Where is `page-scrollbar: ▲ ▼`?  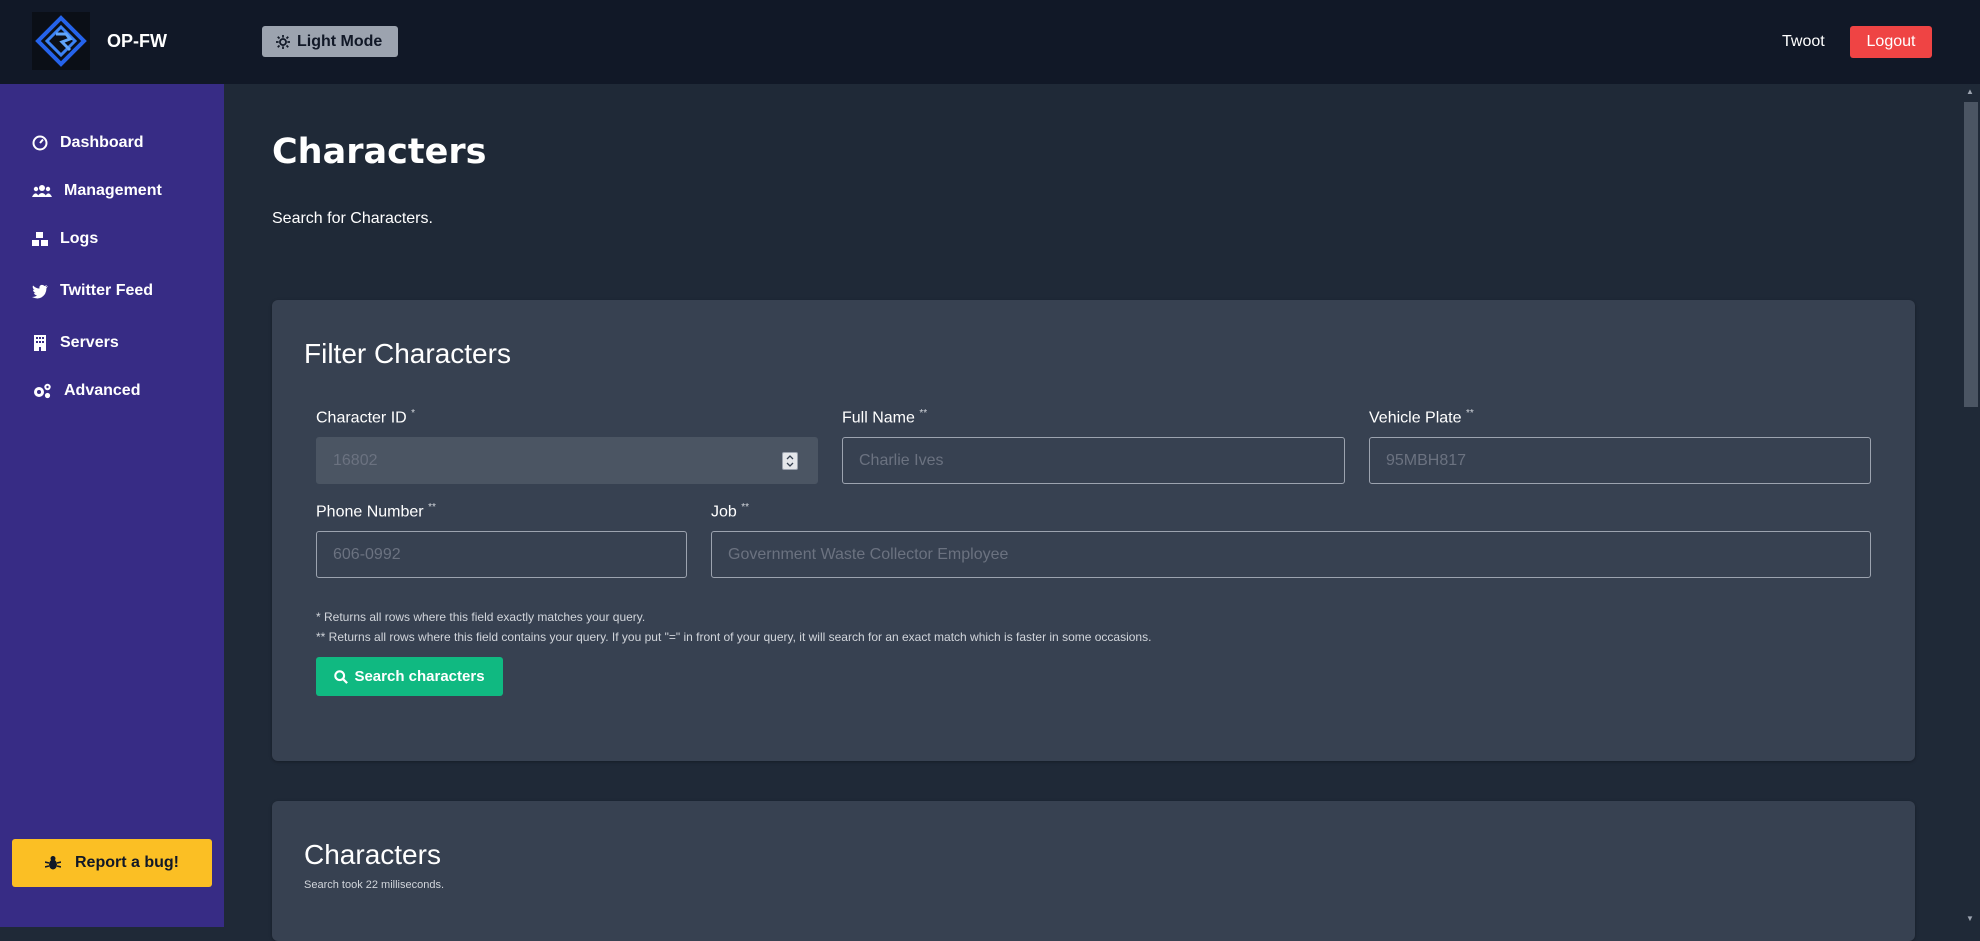 page-scrollbar: ▲ ▼ is located at coordinates (1971, 505).